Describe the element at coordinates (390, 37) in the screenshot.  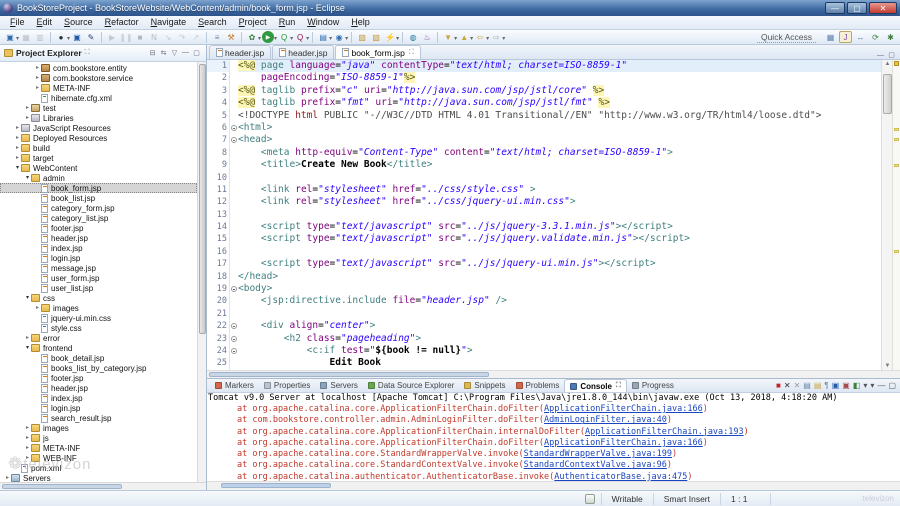
I see `external-tools-icon: ⚡` at that location.